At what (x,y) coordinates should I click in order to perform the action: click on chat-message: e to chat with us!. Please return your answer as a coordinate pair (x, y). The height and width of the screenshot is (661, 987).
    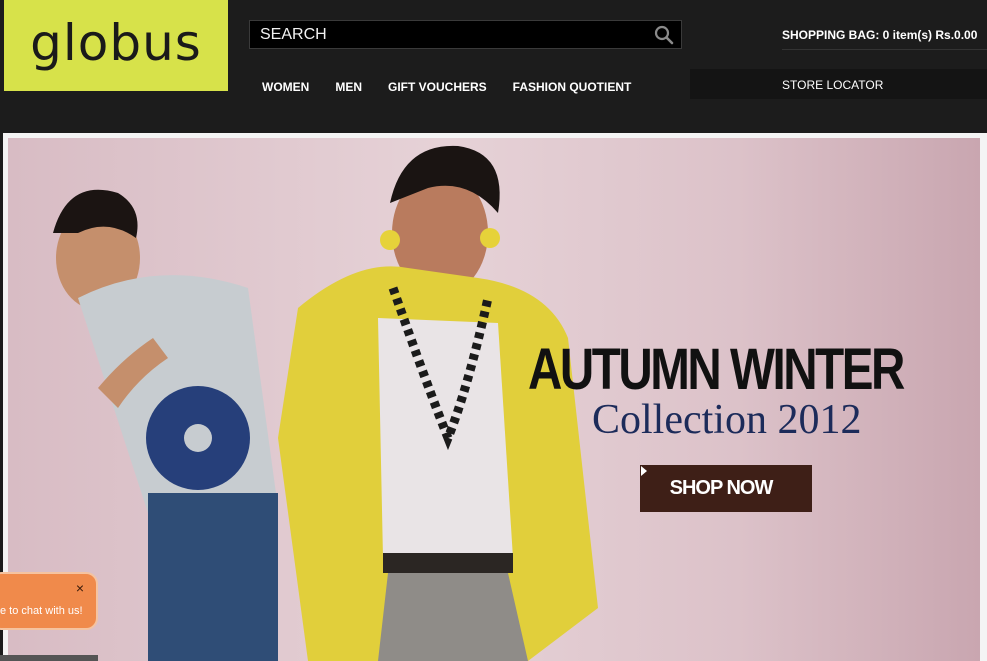
    Looking at the image, I should click on (41, 611).